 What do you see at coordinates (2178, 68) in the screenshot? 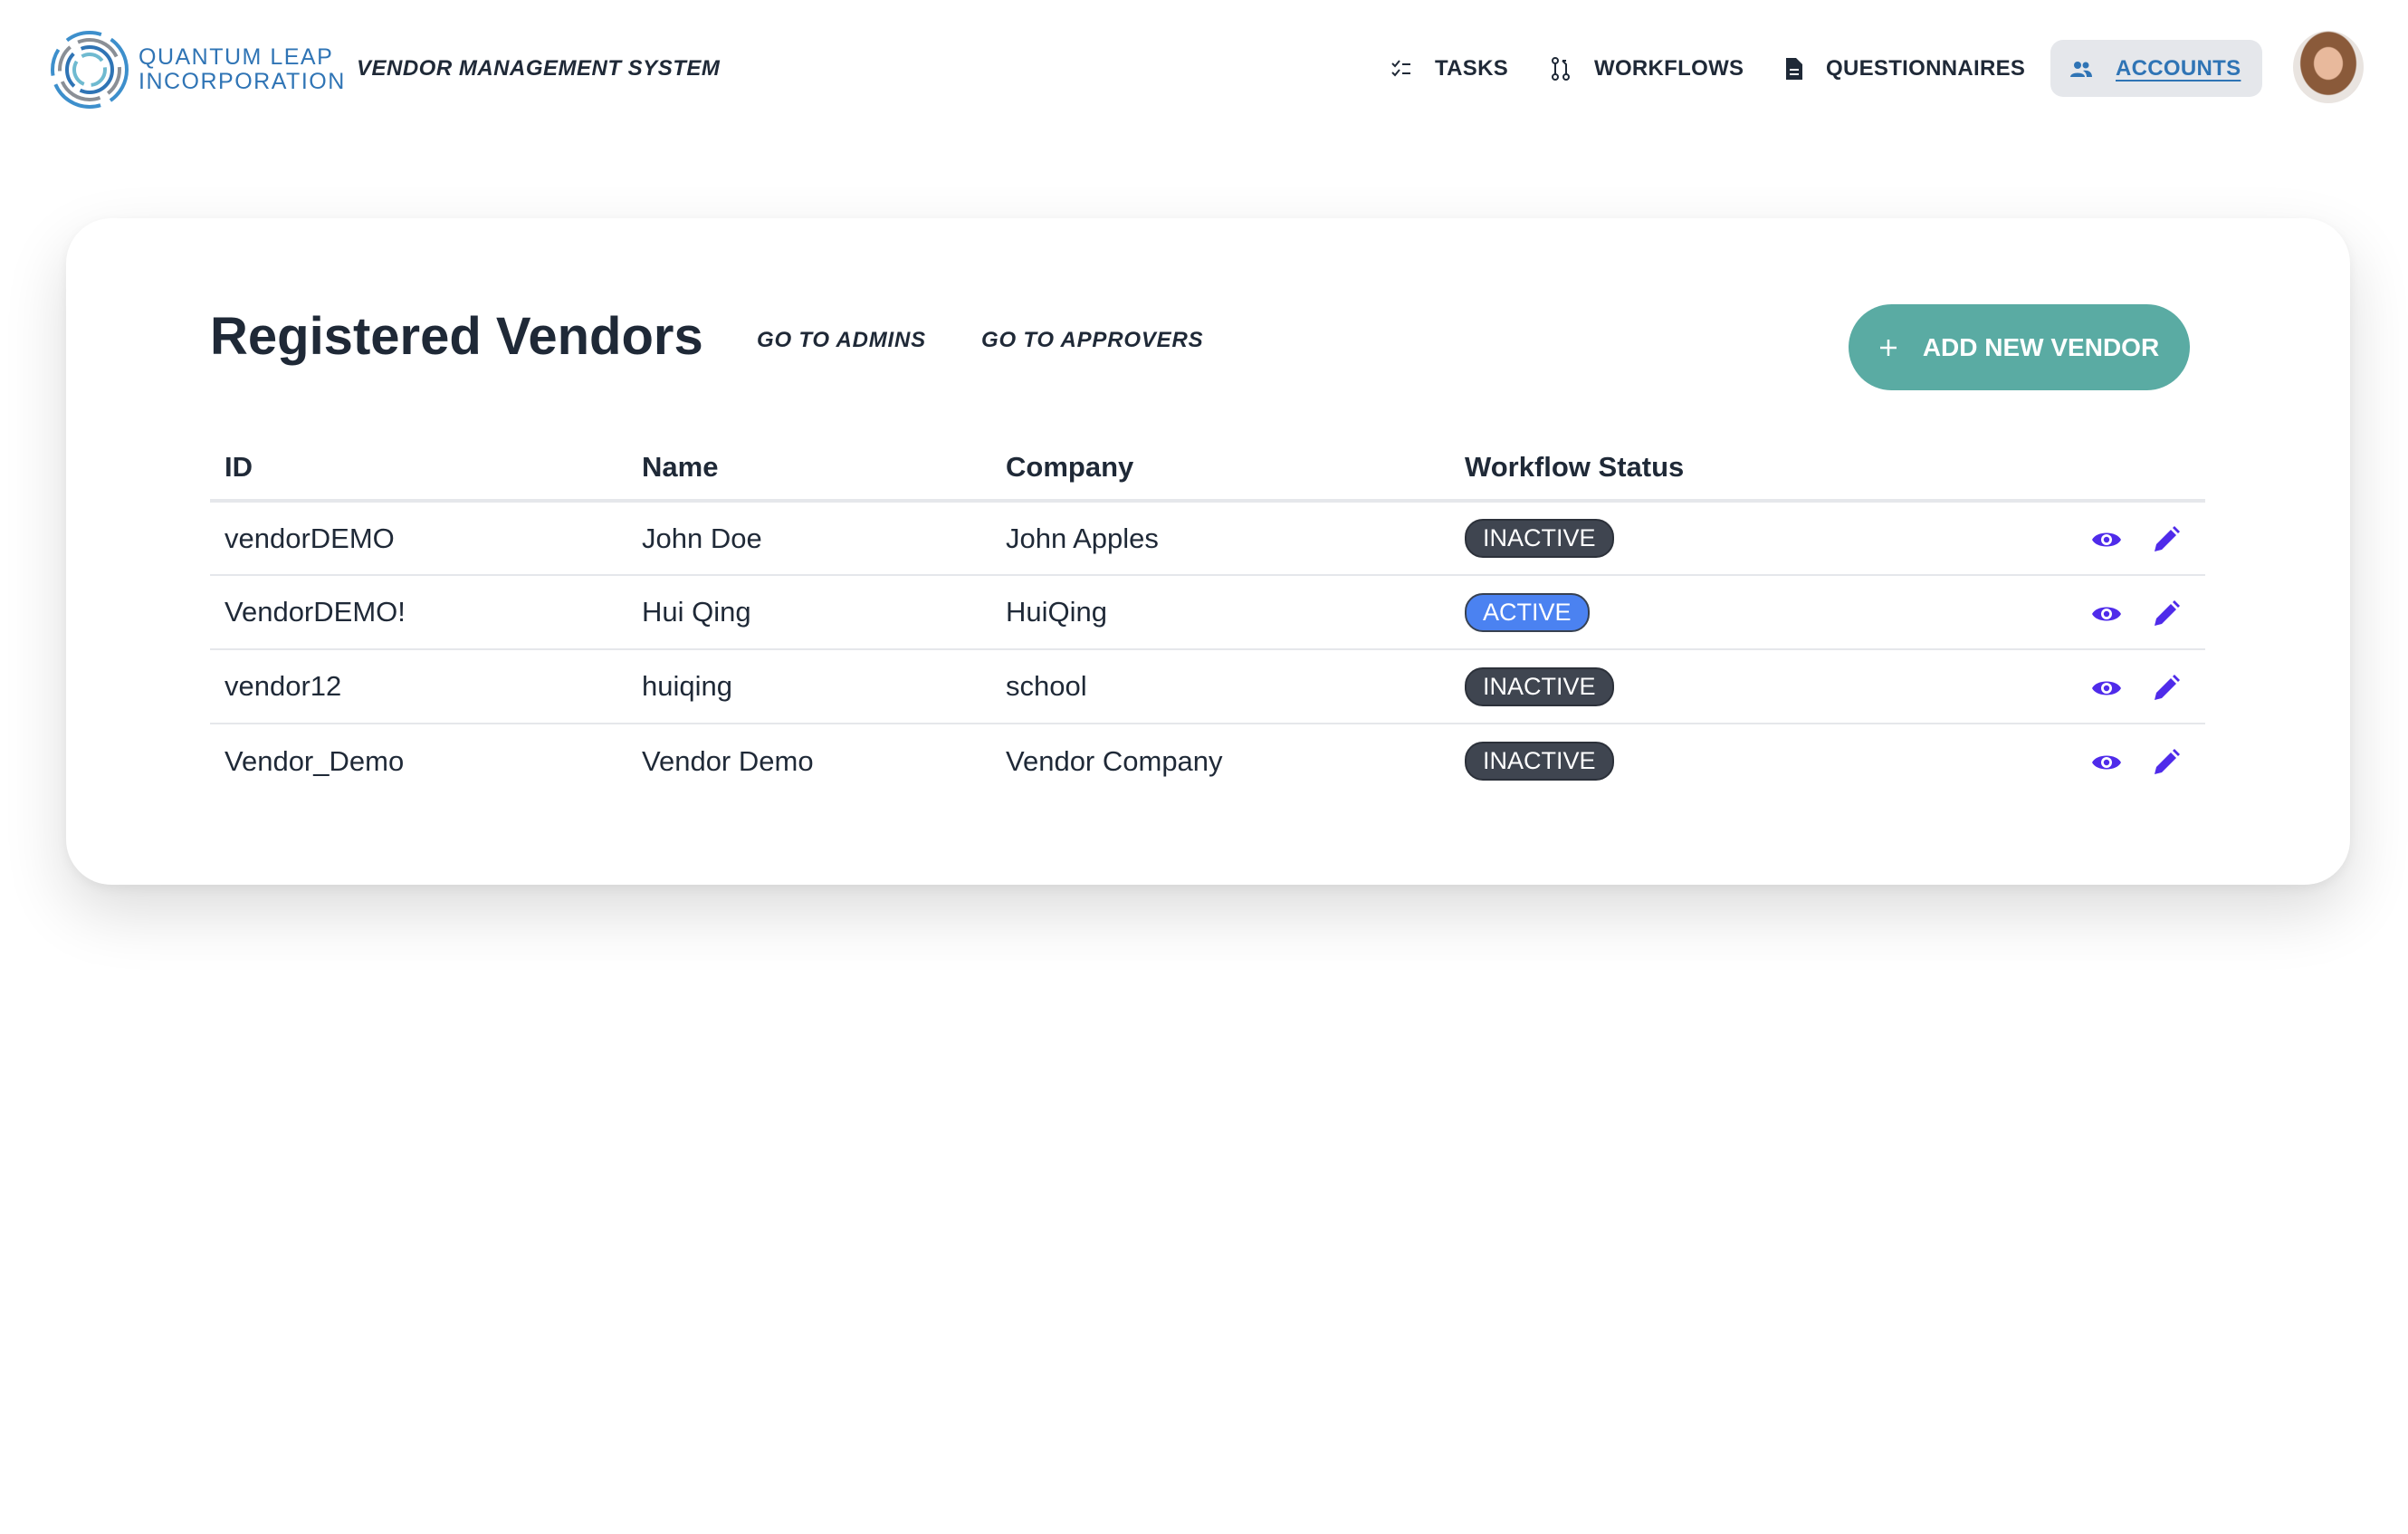
I see `nav-accounts-label: ACCOUNTS` at bounding box center [2178, 68].